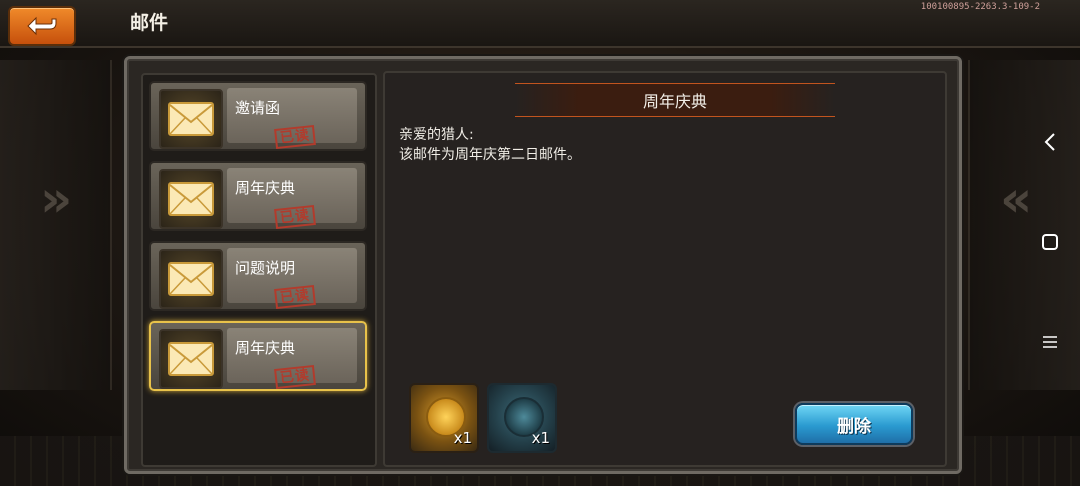 Image resolution: width=1080 pixels, height=486 pixels. I want to click on top-bar: 邮件 100100895-2263.3-109-2, so click(540, 24).